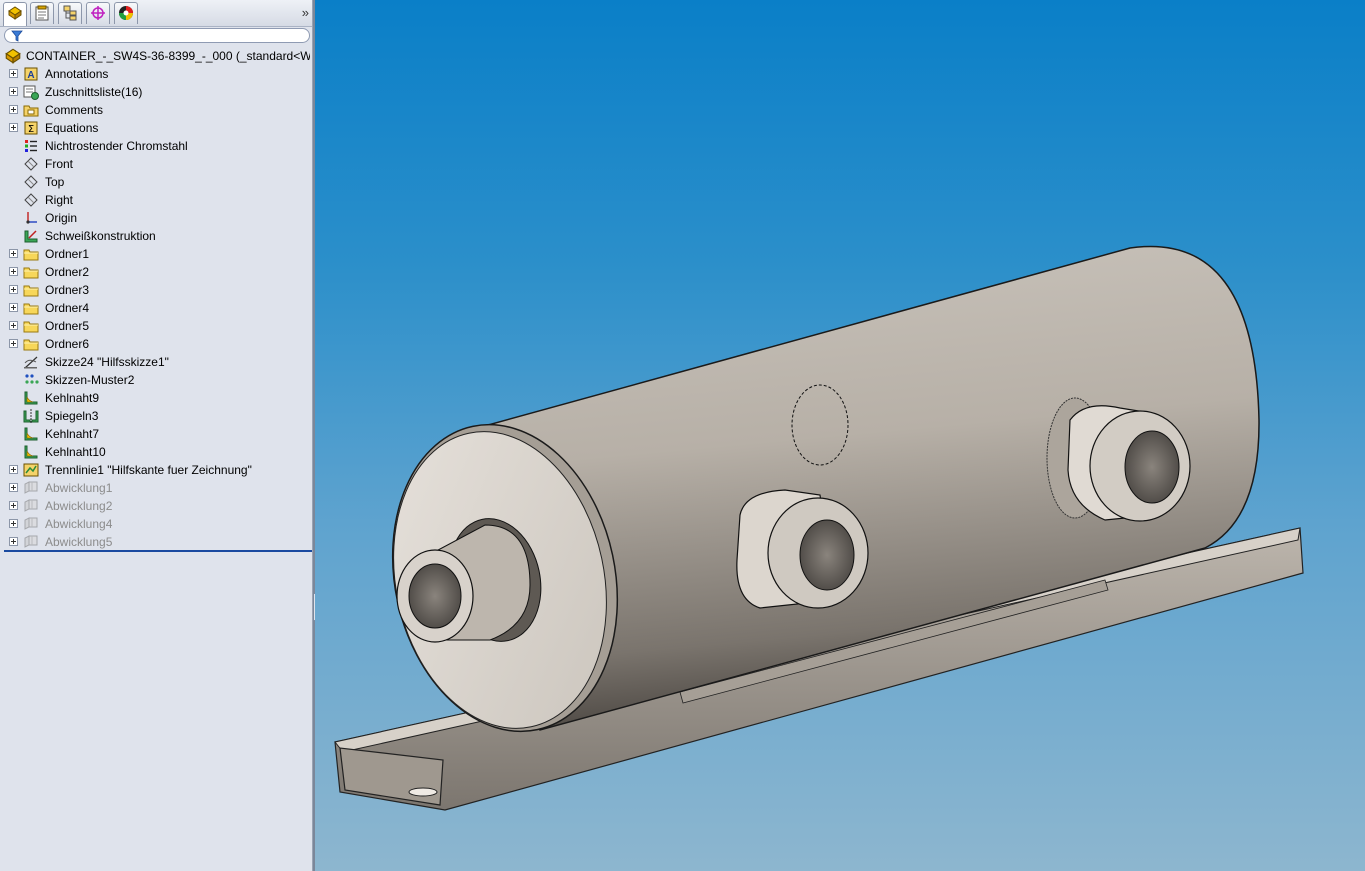 The width and height of the screenshot is (1365, 871). Describe the element at coordinates (17, 36) in the screenshot. I see `filter-icon` at that location.